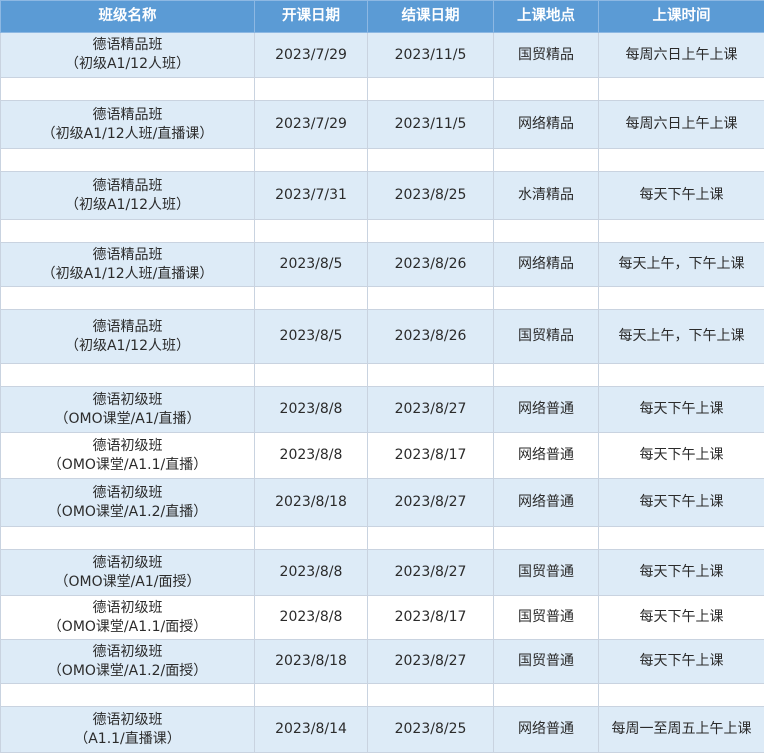  Describe the element at coordinates (431, 55) in the screenshot. I see `end-date-cell: 2023/11/5` at that location.